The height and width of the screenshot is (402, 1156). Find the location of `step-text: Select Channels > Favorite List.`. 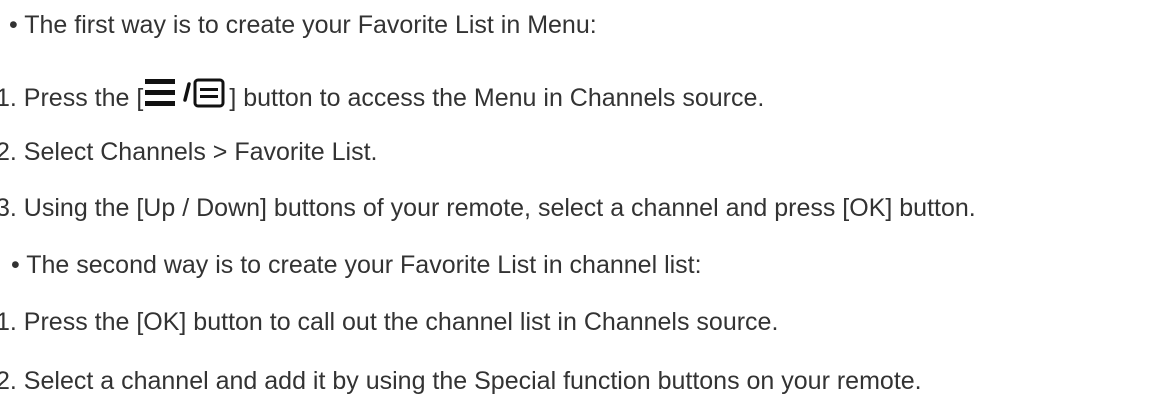

step-text: Select Channels > Favorite List. is located at coordinates (197, 152).